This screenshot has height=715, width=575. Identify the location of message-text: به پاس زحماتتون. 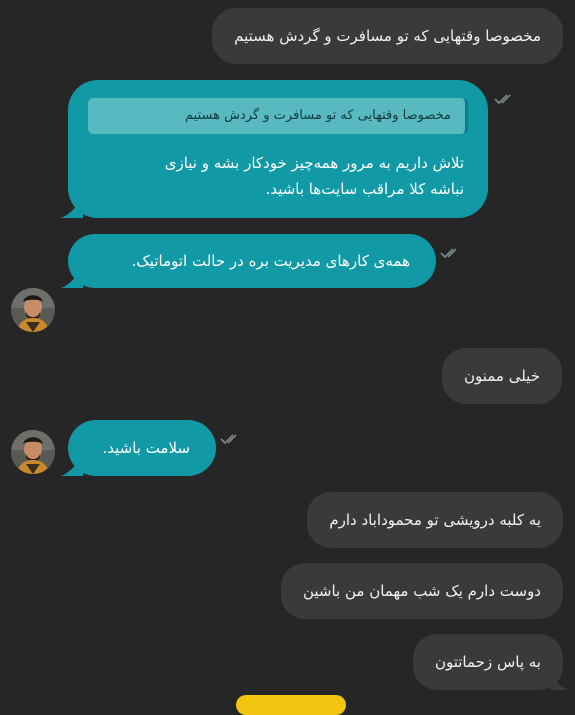
(487, 662).